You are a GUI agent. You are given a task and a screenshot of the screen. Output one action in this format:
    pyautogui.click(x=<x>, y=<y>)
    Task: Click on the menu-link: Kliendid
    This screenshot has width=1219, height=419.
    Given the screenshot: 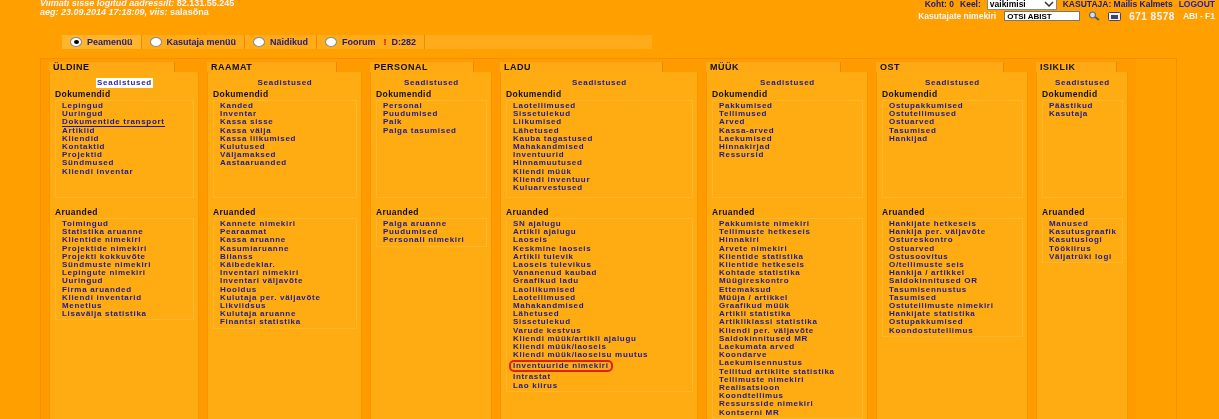 What is the action you would take?
    pyautogui.click(x=81, y=138)
    